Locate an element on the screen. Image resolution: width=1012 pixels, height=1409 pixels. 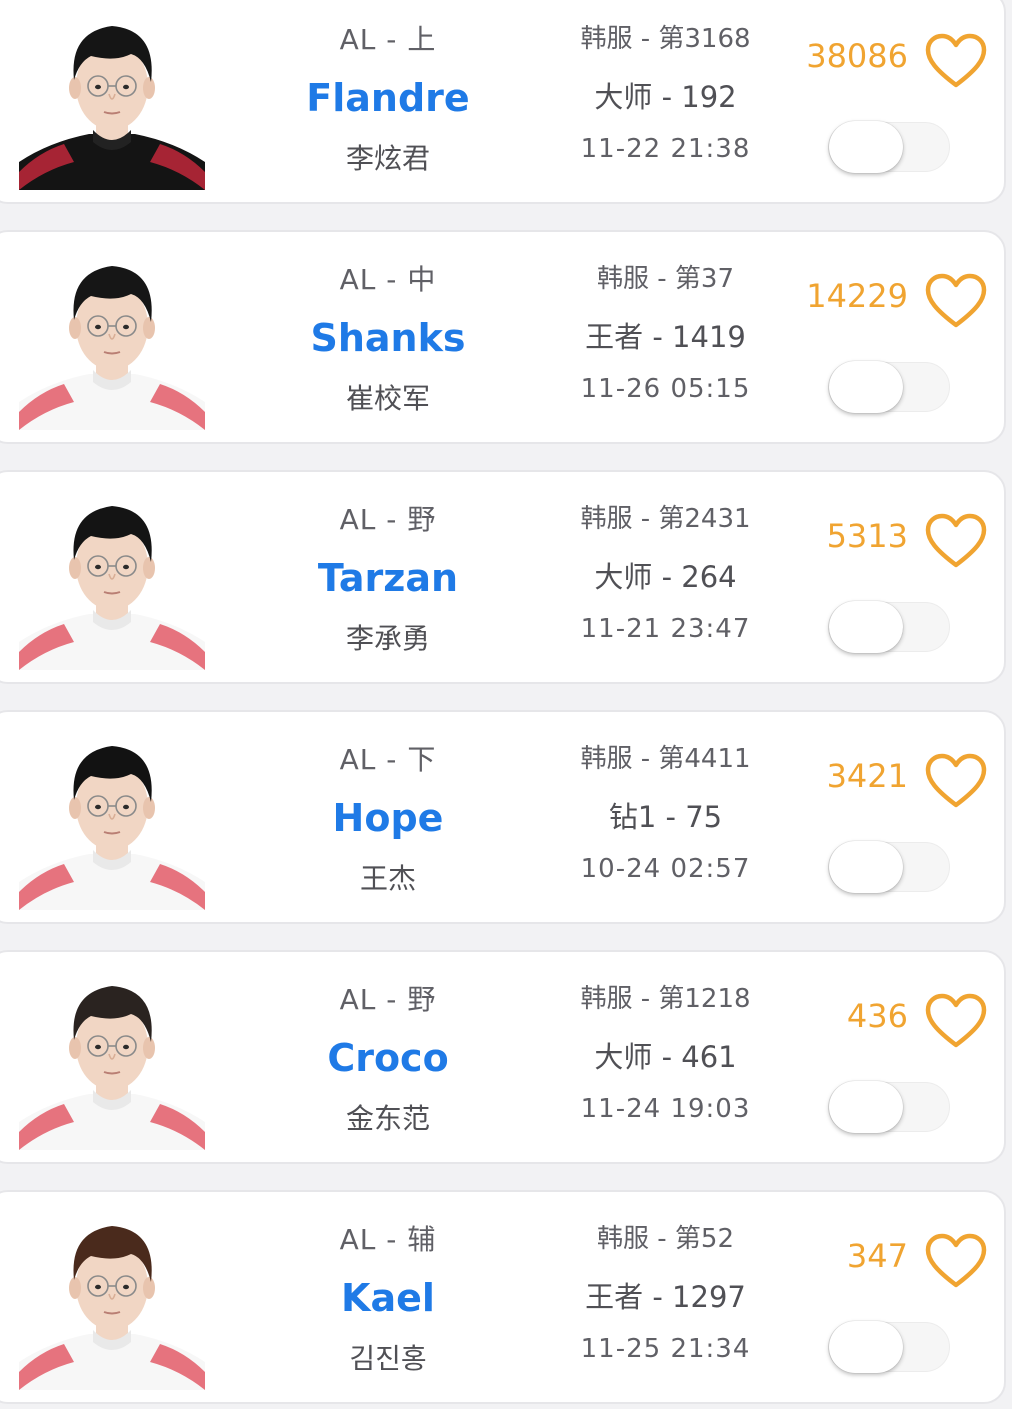
last-update-time: 10-24 02:57 is located at coordinates (665, 869).